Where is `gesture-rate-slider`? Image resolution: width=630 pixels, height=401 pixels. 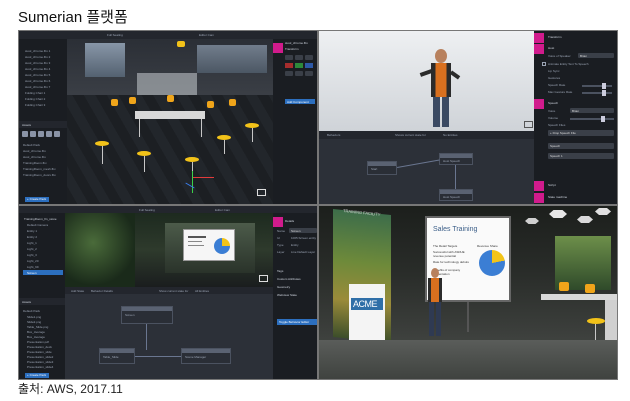
gesture-rate-slider is located at coordinates (597, 93).